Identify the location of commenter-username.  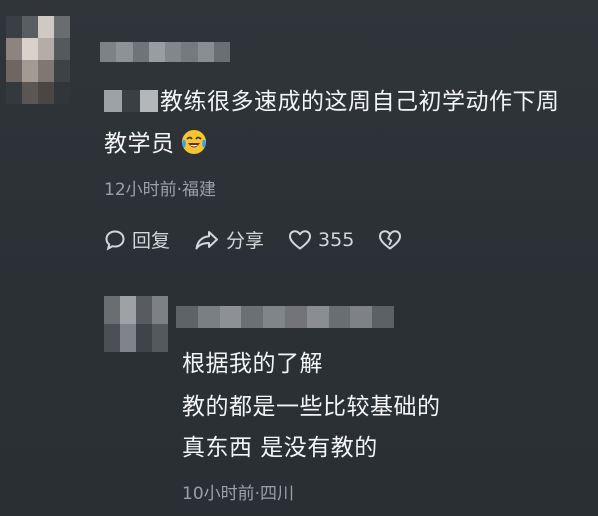
(165, 52).